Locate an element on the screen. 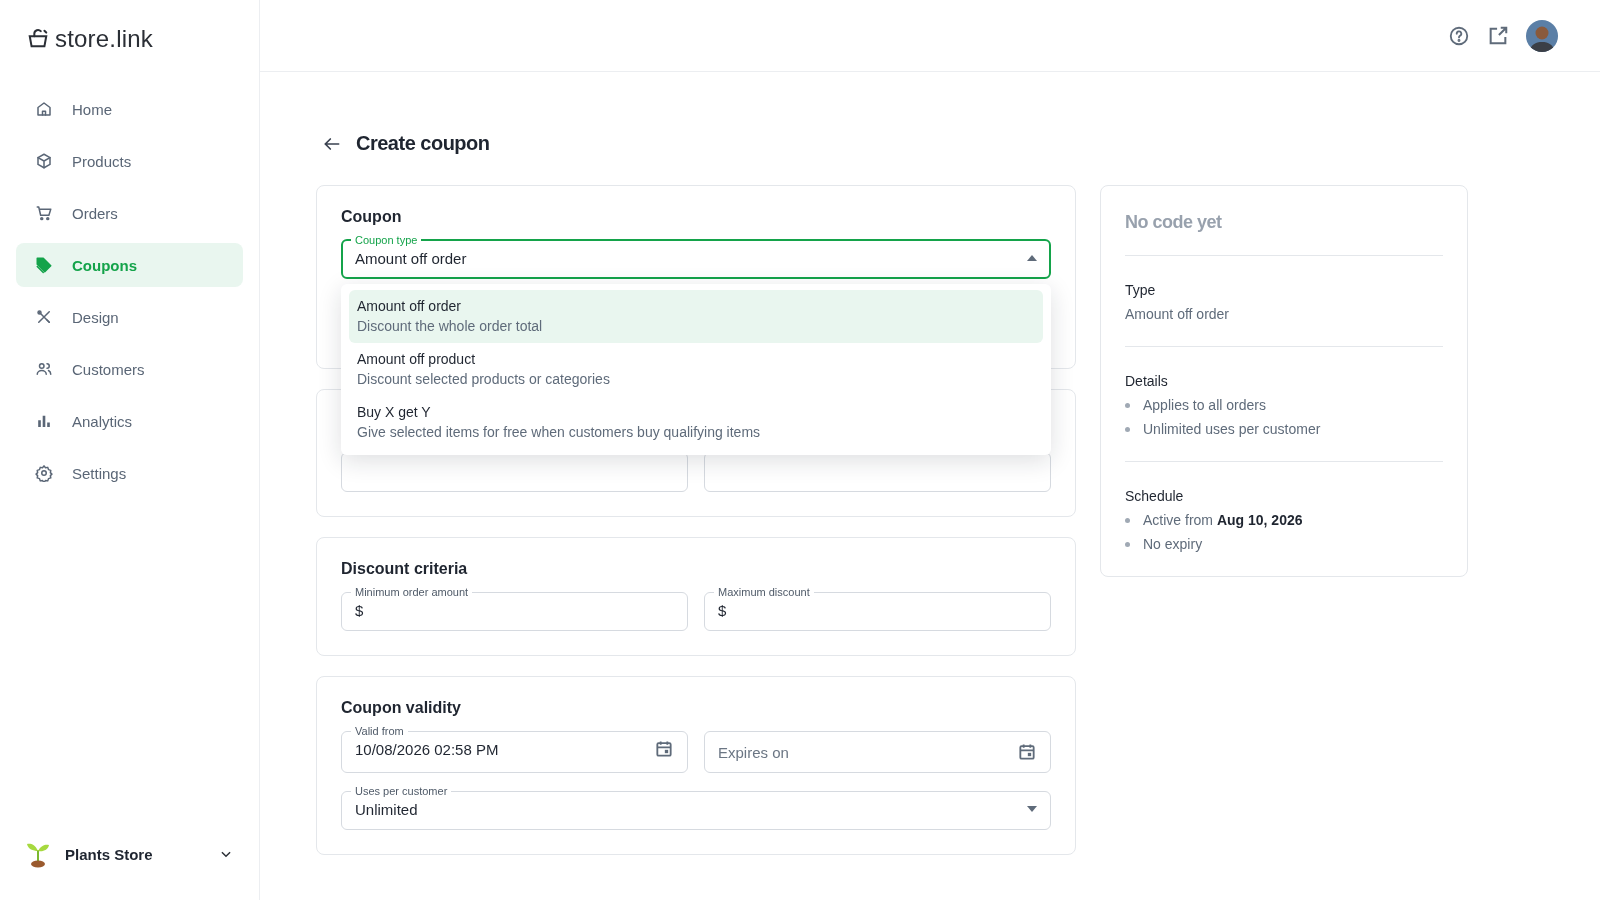 Image resolution: width=1600 pixels, height=900 pixels. date-field: Expires on is located at coordinates (877, 752).